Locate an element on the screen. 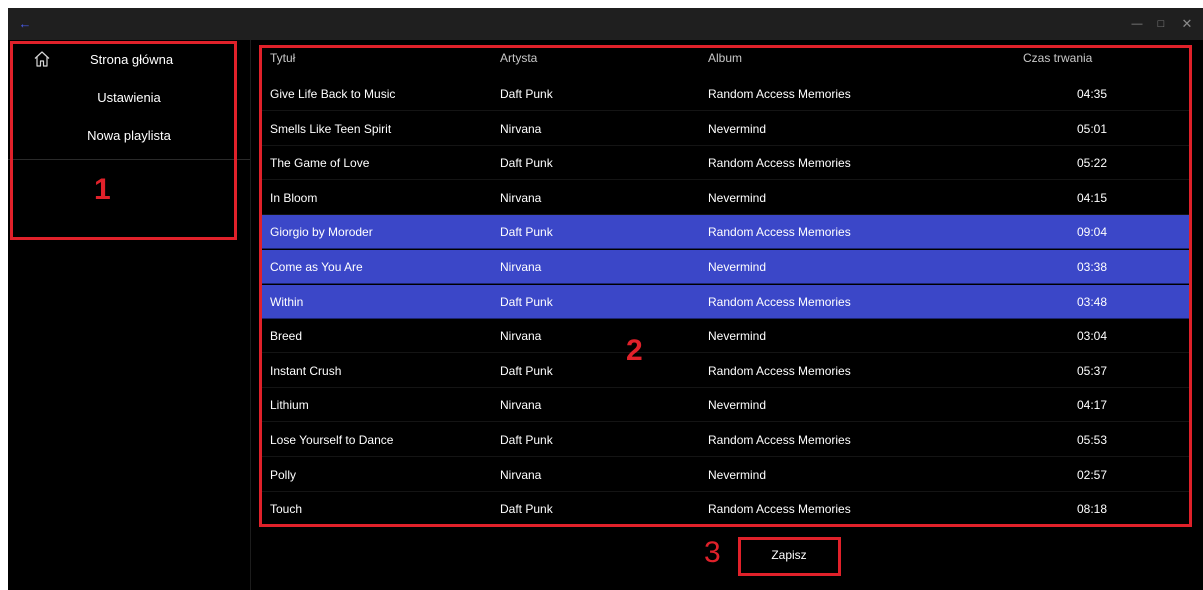 This screenshot has width=1203, height=590. close-icon: ✕ is located at coordinates (1187, 24).